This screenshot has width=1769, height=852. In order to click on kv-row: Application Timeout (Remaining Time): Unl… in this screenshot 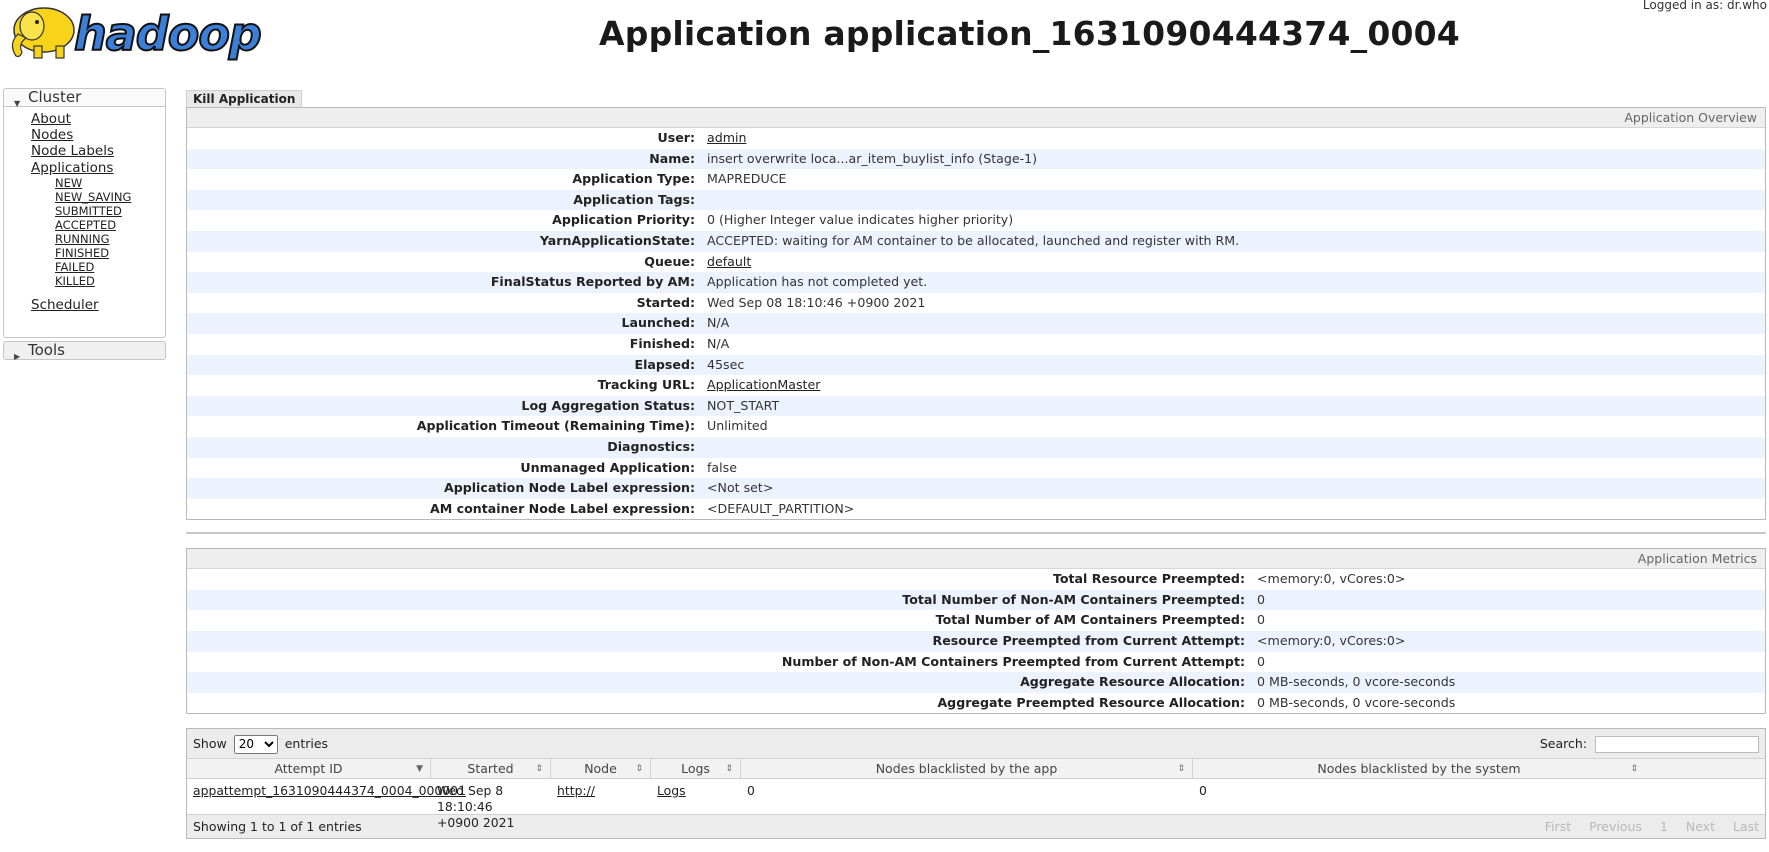, I will do `click(976, 426)`.